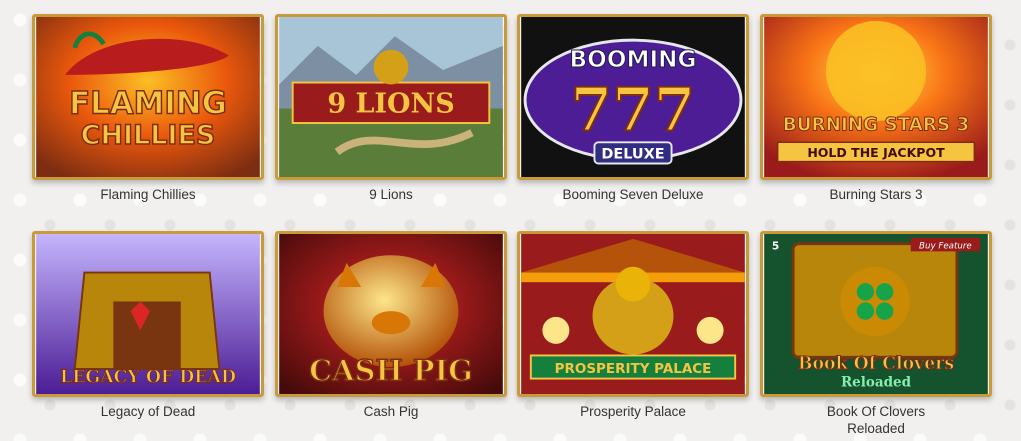 This screenshot has height=441, width=1021. What do you see at coordinates (876, 420) in the screenshot?
I see `game-title: Book Of Clovers Reloaded` at bounding box center [876, 420].